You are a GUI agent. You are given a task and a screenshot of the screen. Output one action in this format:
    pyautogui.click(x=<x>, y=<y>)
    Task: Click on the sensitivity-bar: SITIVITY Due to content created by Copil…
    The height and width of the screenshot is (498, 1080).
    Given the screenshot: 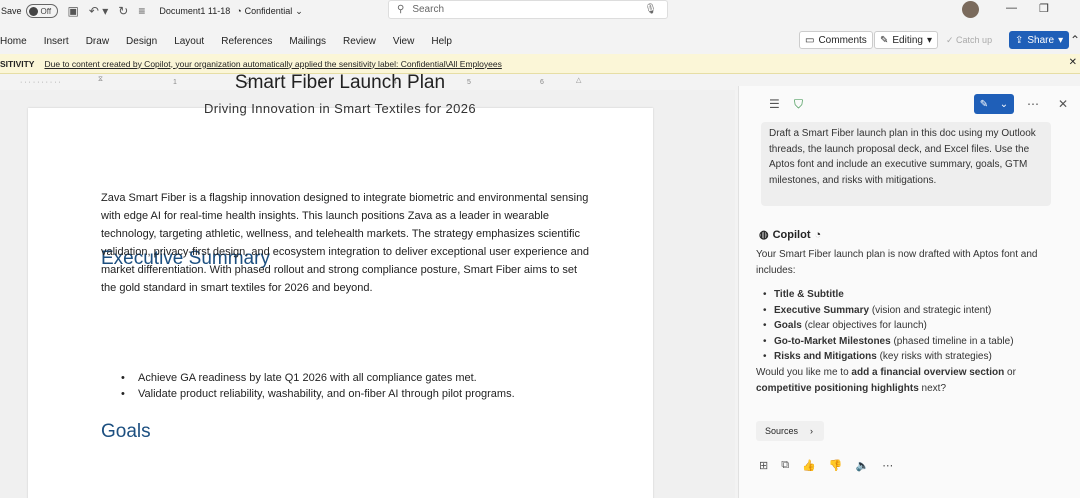 What is the action you would take?
    pyautogui.click(x=540, y=64)
    